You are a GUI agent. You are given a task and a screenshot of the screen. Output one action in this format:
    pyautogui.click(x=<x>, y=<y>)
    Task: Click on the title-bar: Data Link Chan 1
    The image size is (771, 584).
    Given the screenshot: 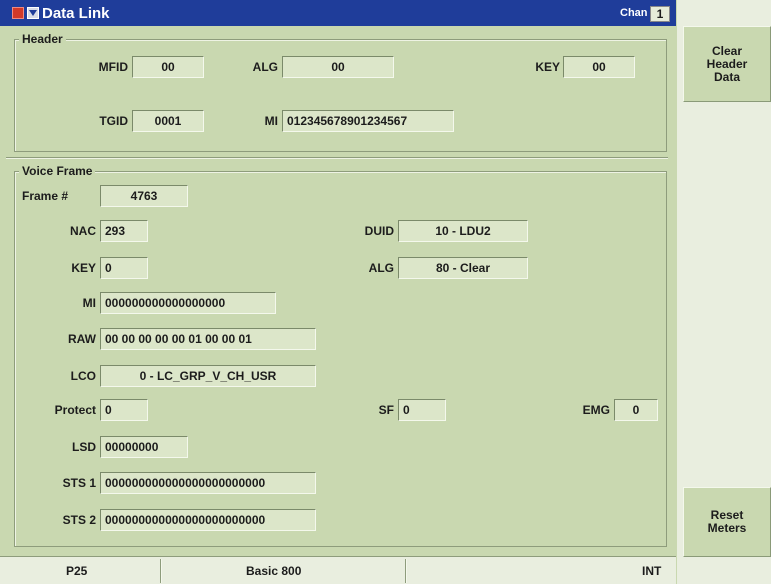 What is the action you would take?
    pyautogui.click(x=338, y=13)
    